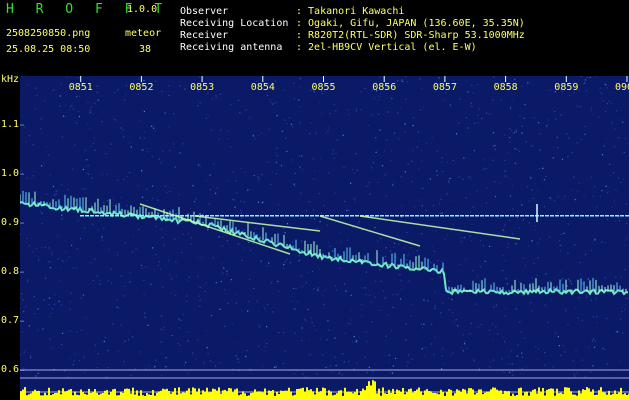 The width and height of the screenshot is (629, 400). Describe the element at coordinates (410, 35) in the screenshot. I see `info-value-receiver: : R820T2(RTL-SDR) SDR-Sharp 53.1000MHz` at that location.